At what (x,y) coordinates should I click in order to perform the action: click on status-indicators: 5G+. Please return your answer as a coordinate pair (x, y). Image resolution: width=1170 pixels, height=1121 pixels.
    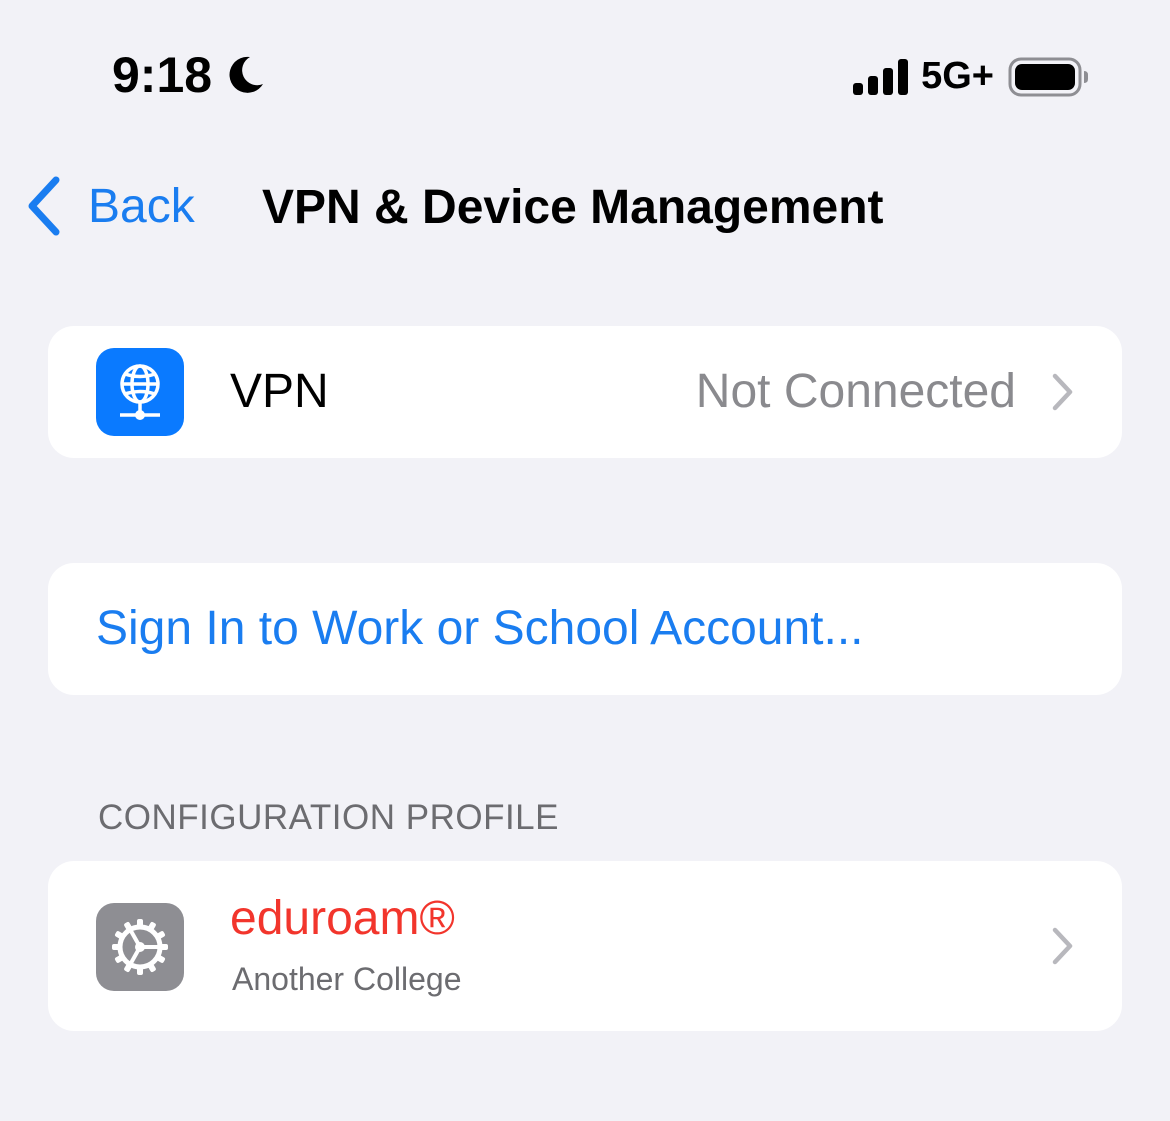
    Looking at the image, I should click on (971, 76).